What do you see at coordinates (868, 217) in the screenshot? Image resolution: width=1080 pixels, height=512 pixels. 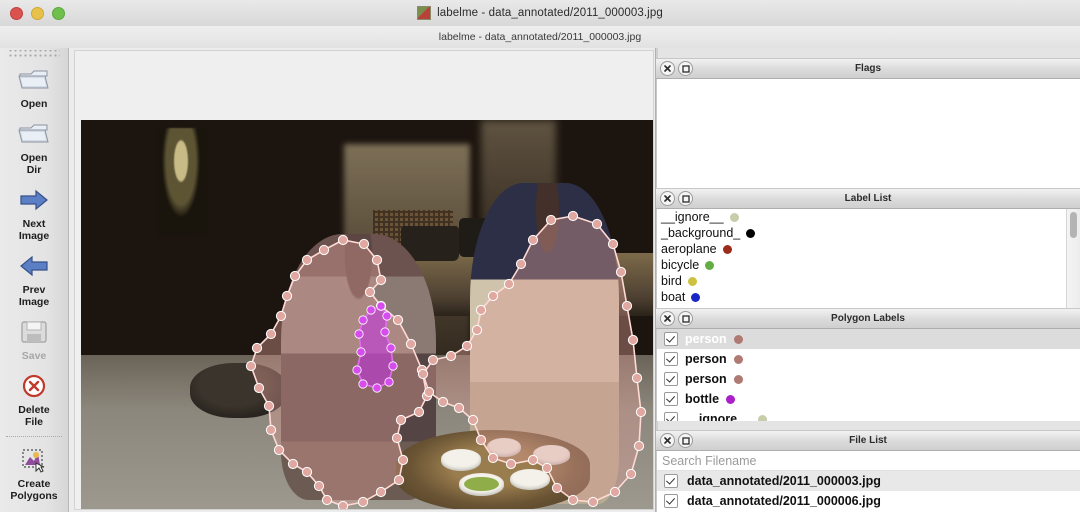 I see `label-list-item: __ignore__` at bounding box center [868, 217].